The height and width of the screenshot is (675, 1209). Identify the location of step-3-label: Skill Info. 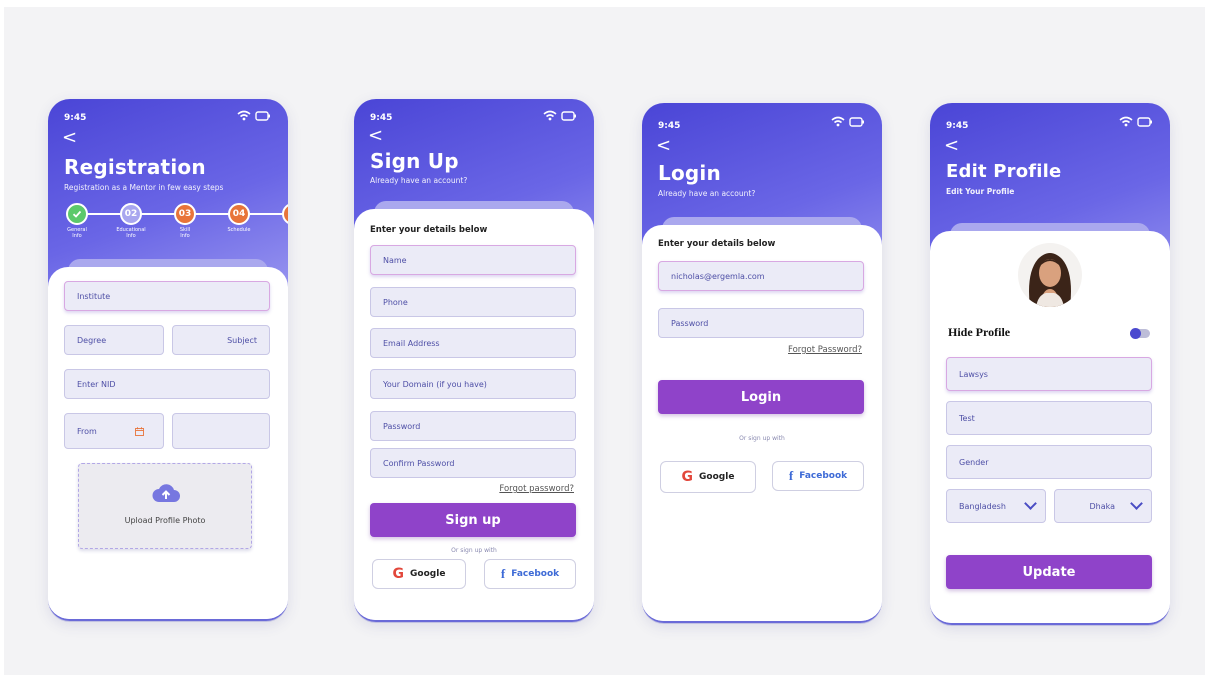
(185, 233).